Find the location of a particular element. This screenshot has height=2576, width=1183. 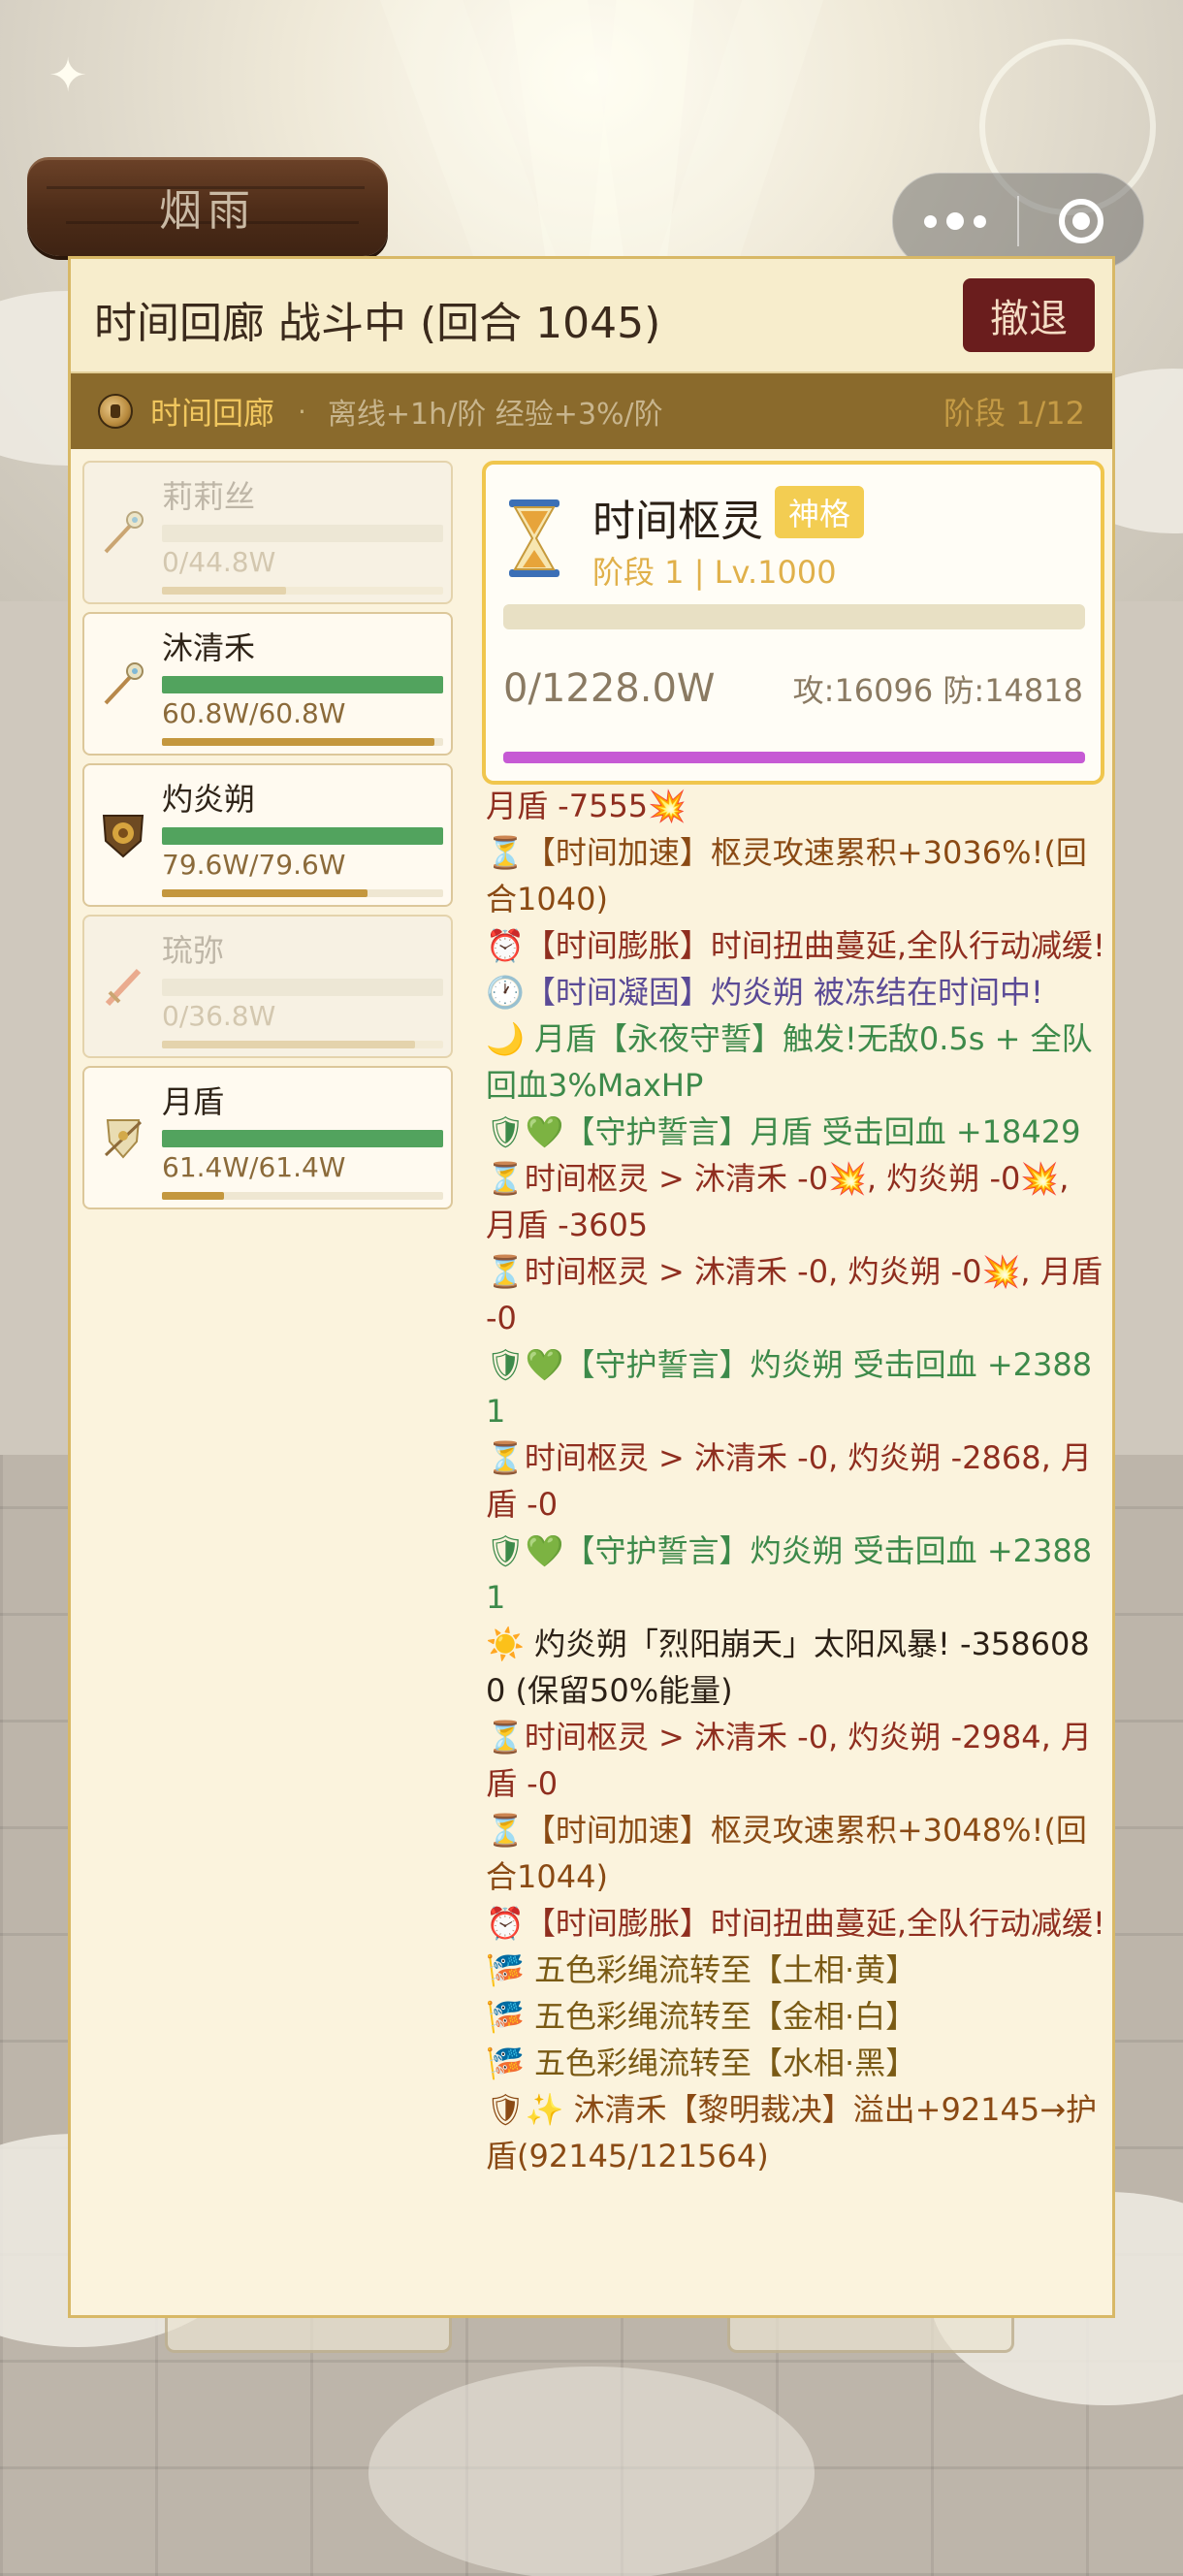

hero-hp-text: 60.8W/60.8W is located at coordinates (254, 713).